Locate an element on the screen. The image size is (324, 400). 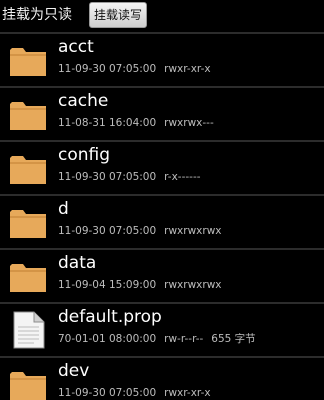
file-name: cache is located at coordinates (83, 101).